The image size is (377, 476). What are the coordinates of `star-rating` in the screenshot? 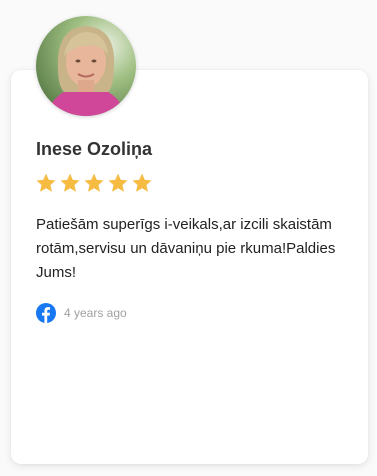 It's located at (94, 183).